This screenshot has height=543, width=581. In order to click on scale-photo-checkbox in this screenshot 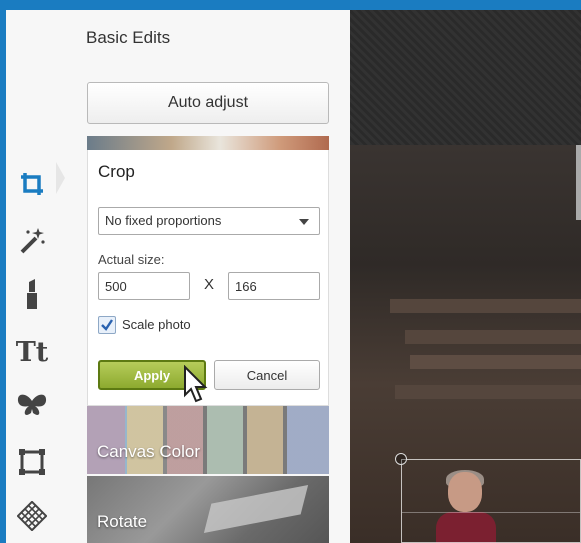, I will do `click(107, 325)`.